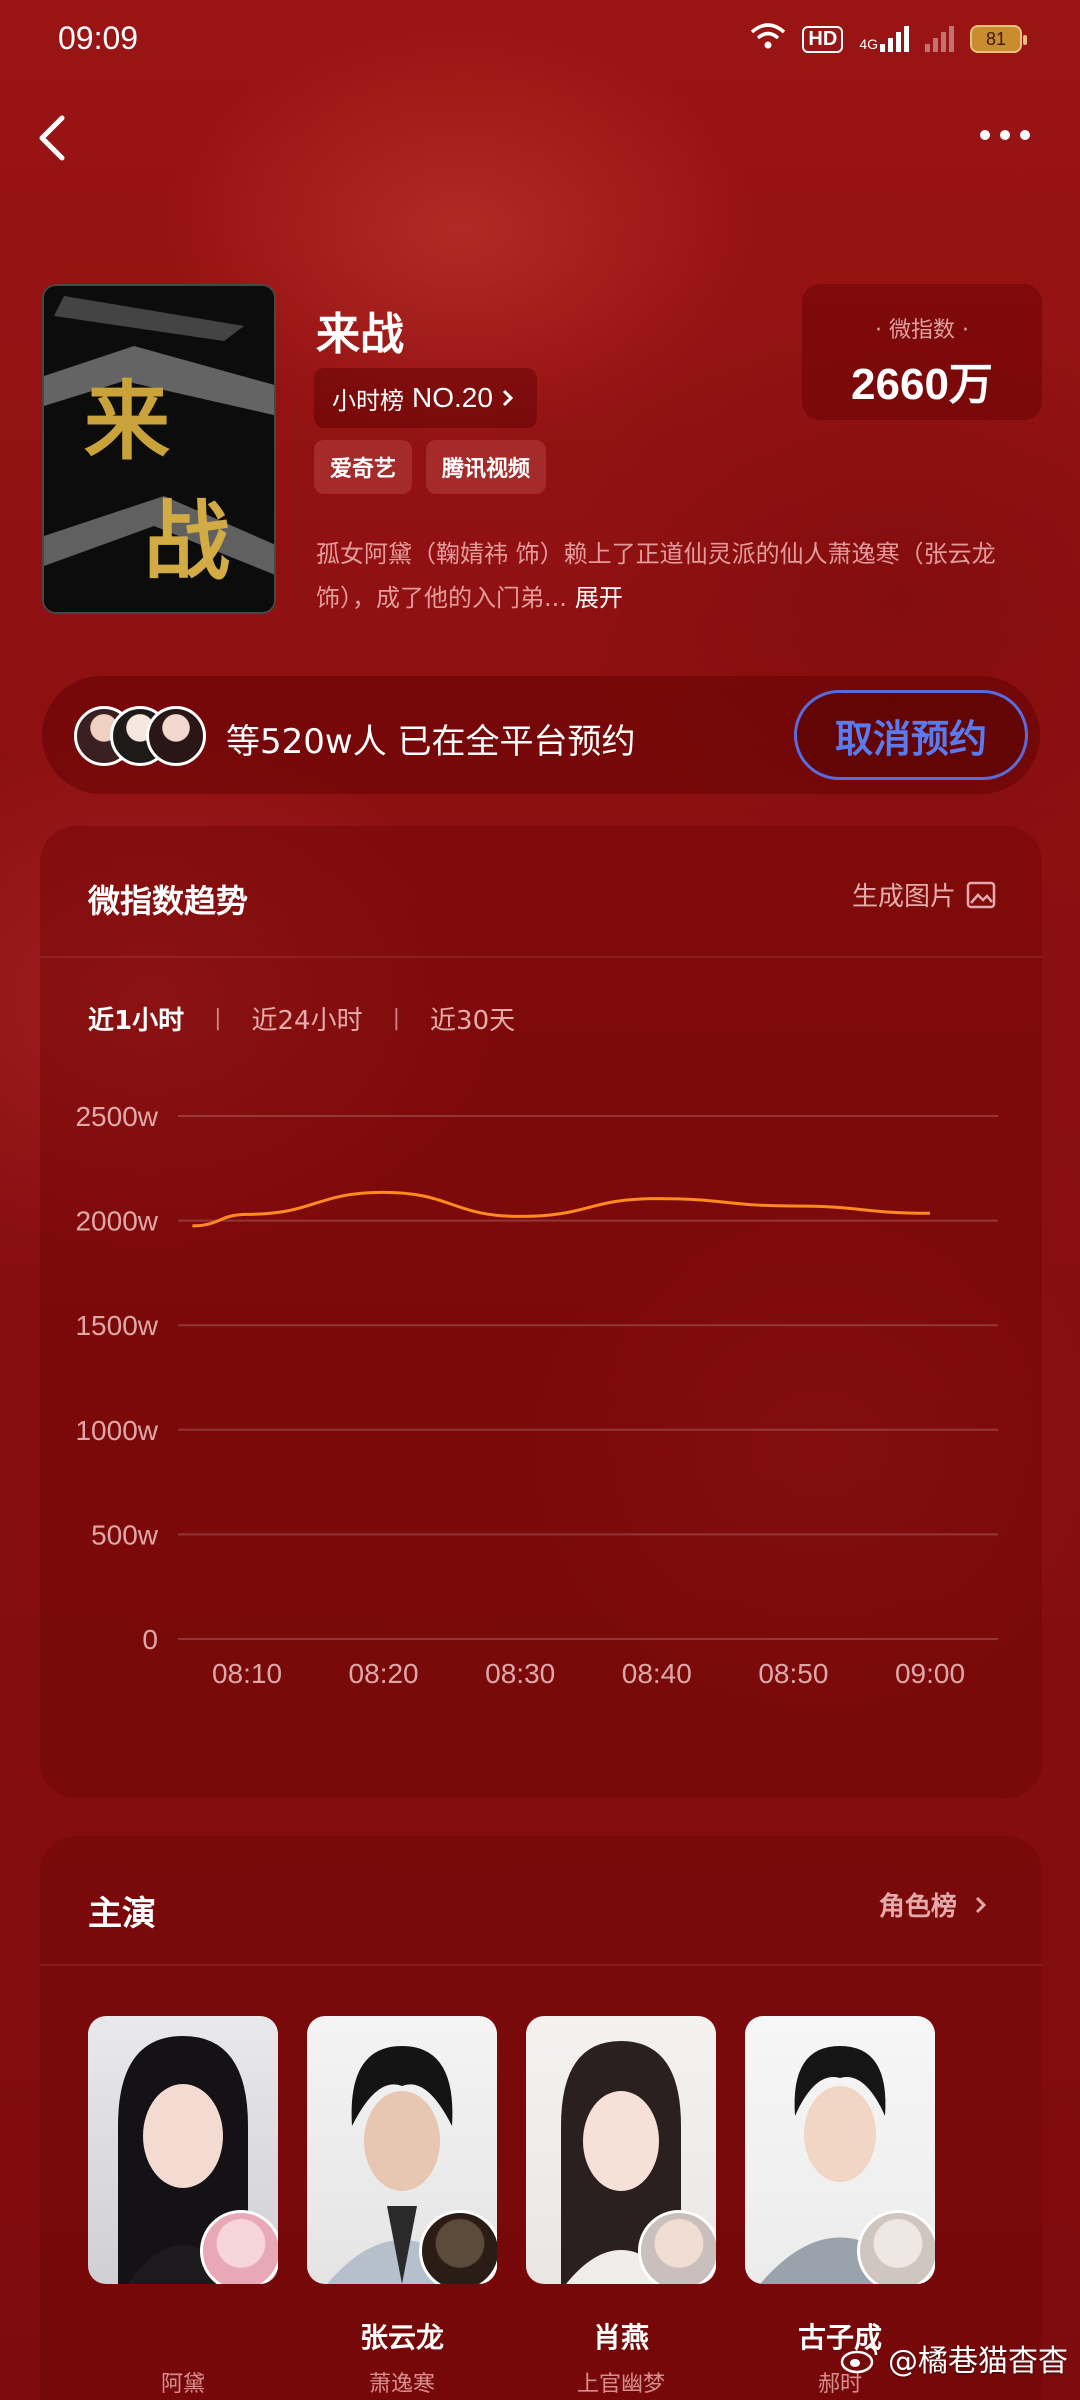  Describe the element at coordinates (116, 1325) in the screenshot. I see `y-tick-label: 1500w` at that location.